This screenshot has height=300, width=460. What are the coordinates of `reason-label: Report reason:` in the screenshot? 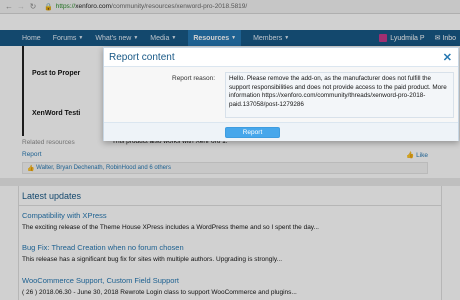 It's located at (193, 78).